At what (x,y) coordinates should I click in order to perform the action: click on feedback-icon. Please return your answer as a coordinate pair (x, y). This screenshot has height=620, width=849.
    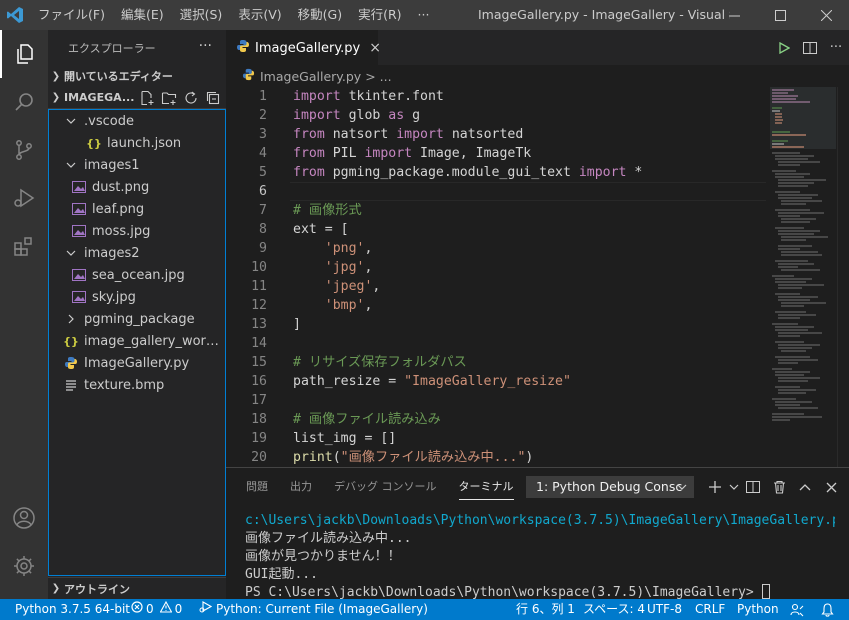
    Looking at the image, I should click on (797, 609).